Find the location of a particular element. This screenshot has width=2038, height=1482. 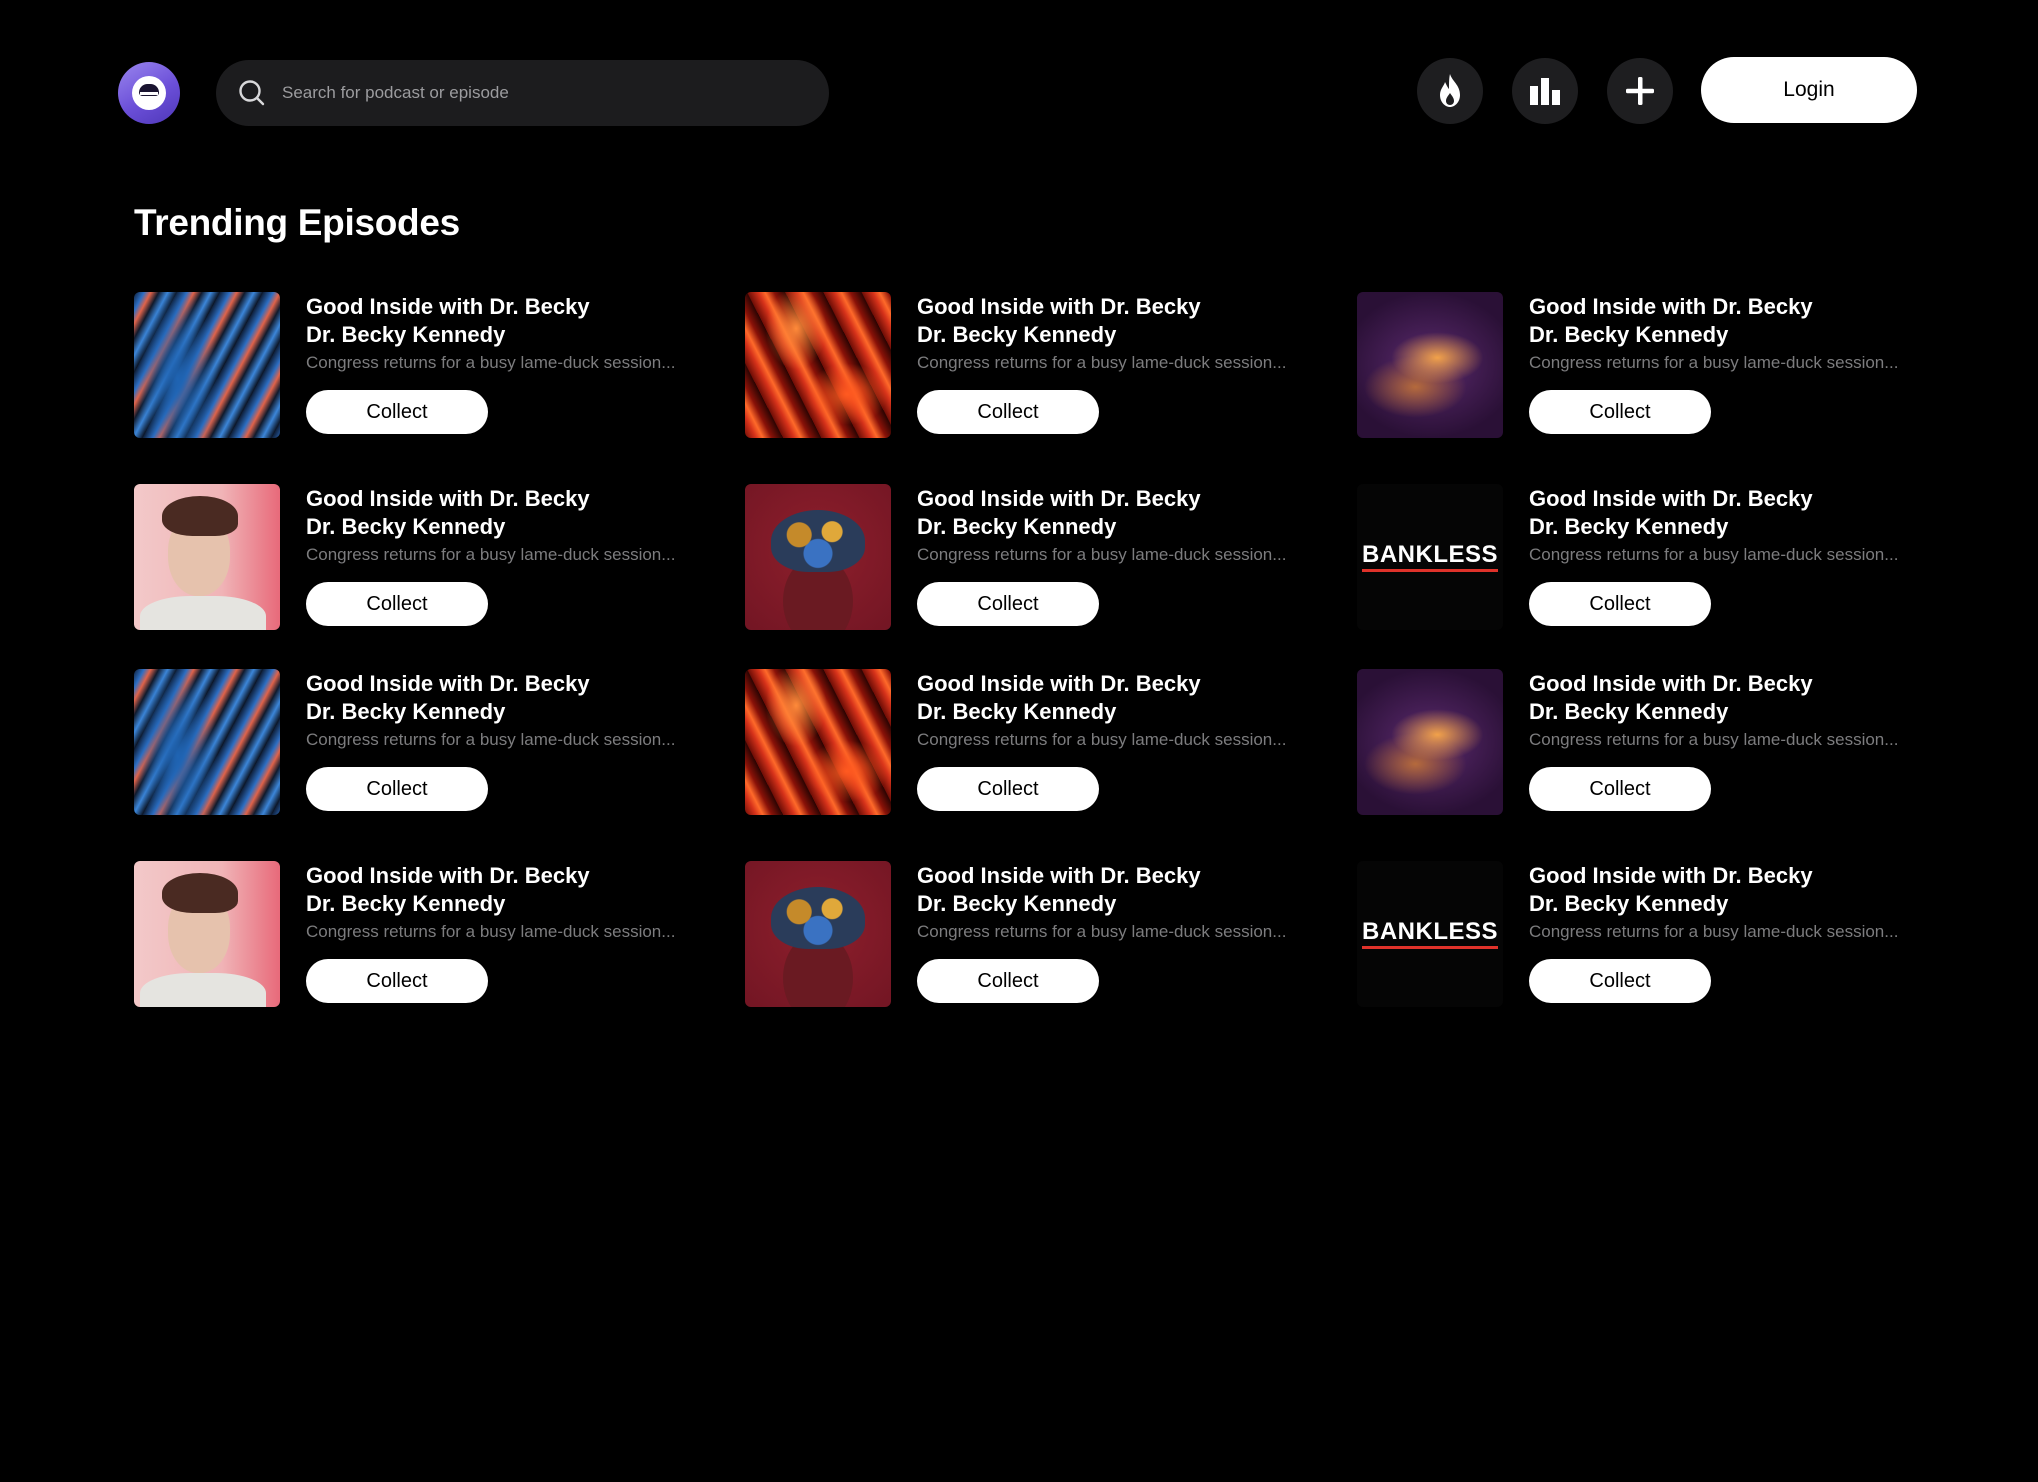

search-icon is located at coordinates (252, 93).